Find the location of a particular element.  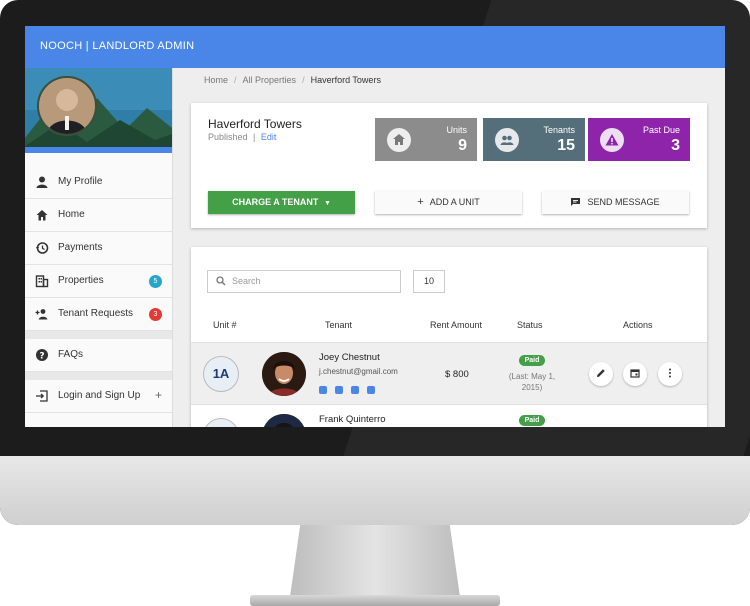

login-icon is located at coordinates (42, 396).